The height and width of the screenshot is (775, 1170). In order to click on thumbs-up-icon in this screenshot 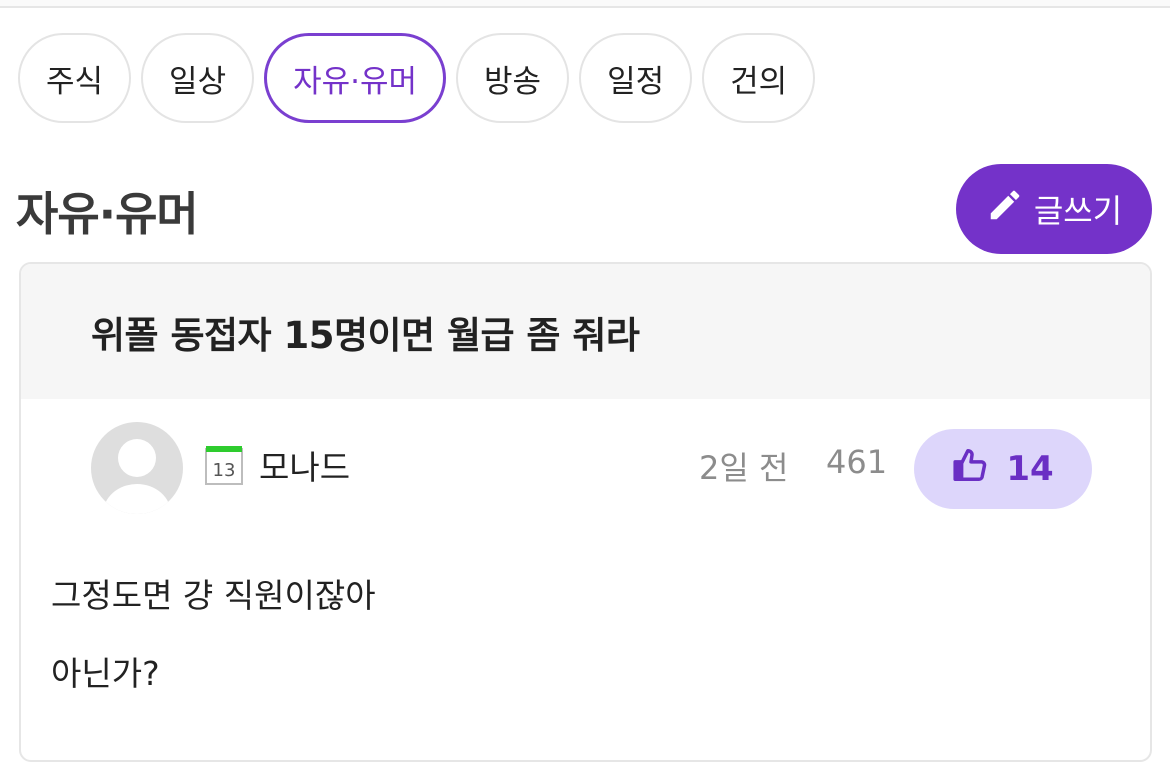, I will do `click(971, 469)`.